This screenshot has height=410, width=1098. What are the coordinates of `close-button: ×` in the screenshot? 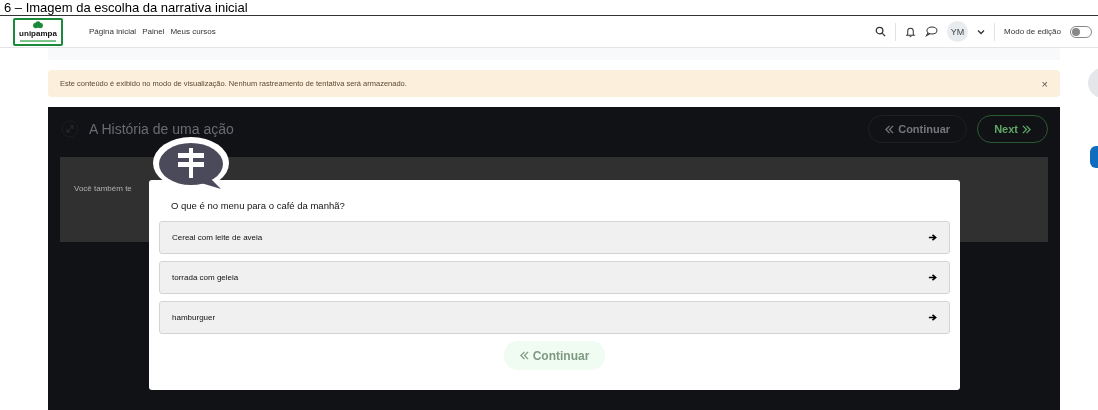 It's located at (1044, 83).